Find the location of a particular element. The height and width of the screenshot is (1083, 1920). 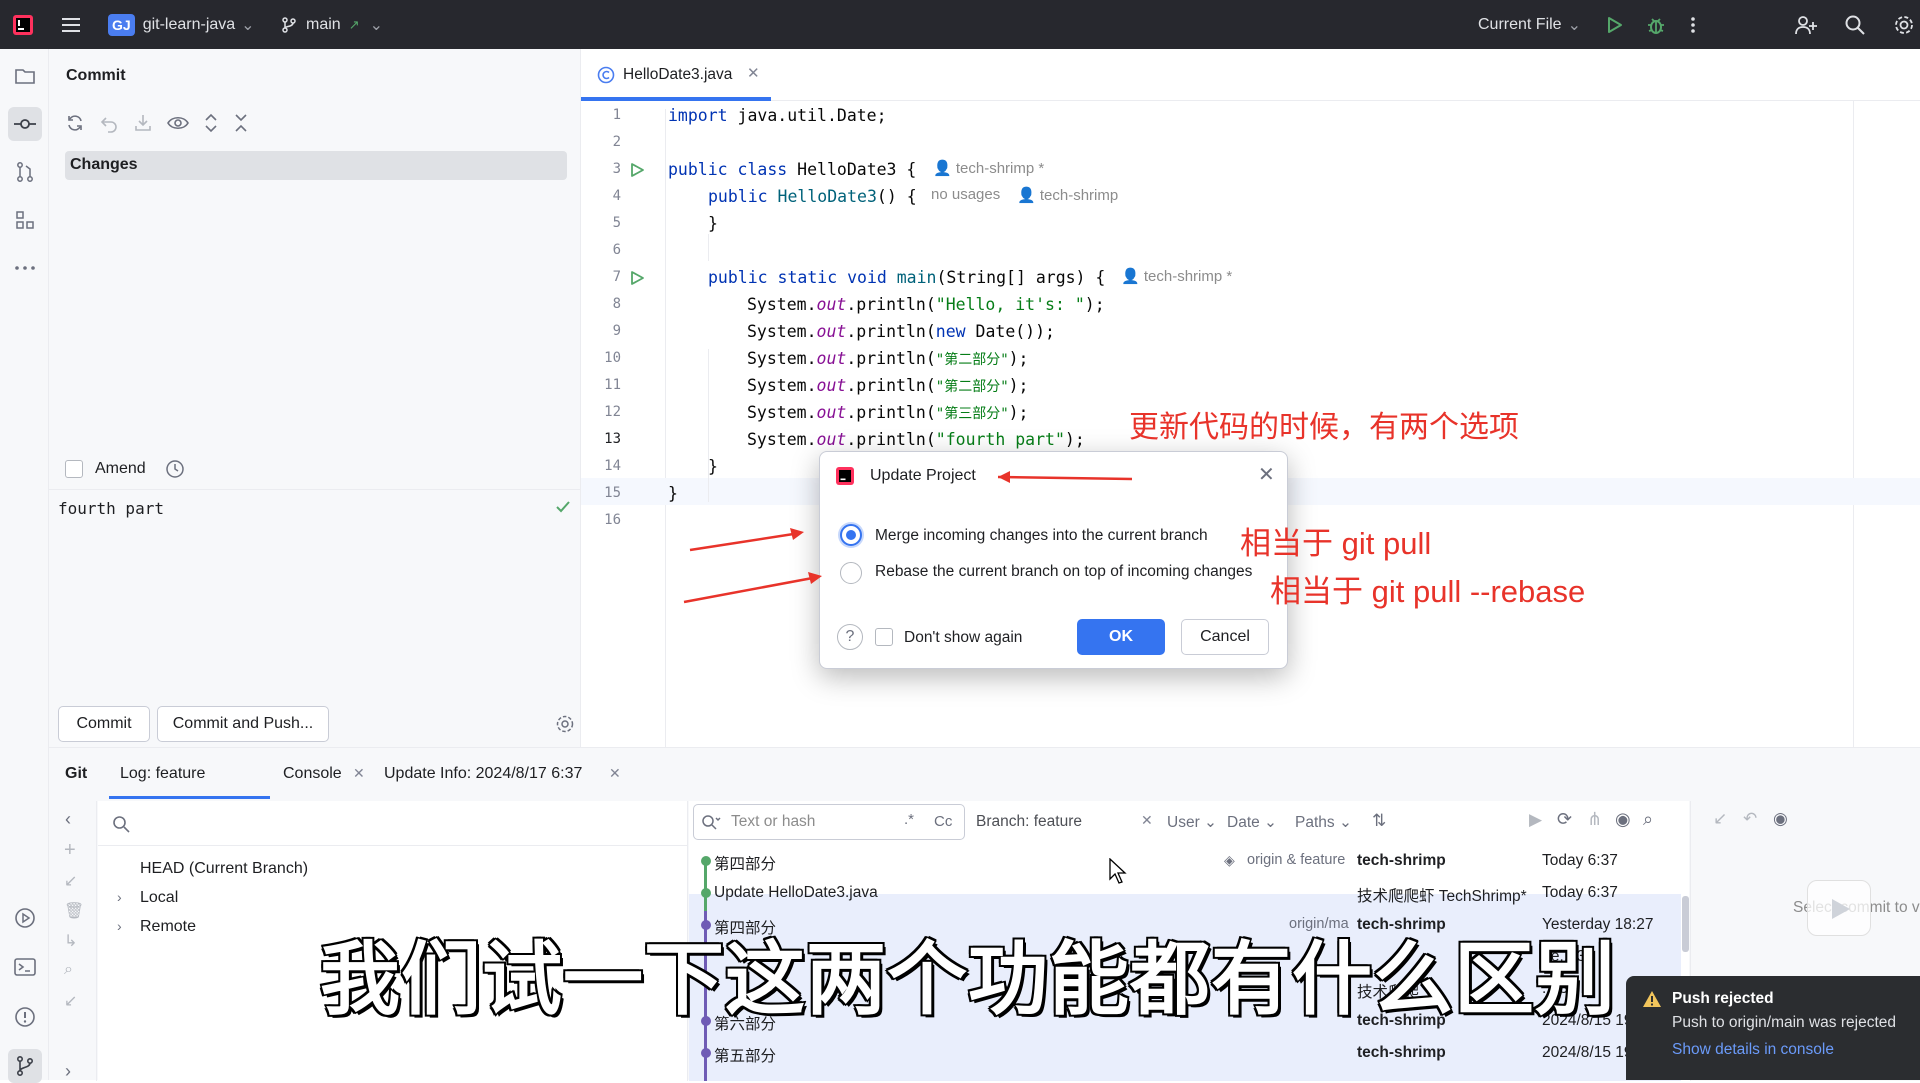

code-line-11: System.out.println("第二部分"); is located at coordinates (888, 386).